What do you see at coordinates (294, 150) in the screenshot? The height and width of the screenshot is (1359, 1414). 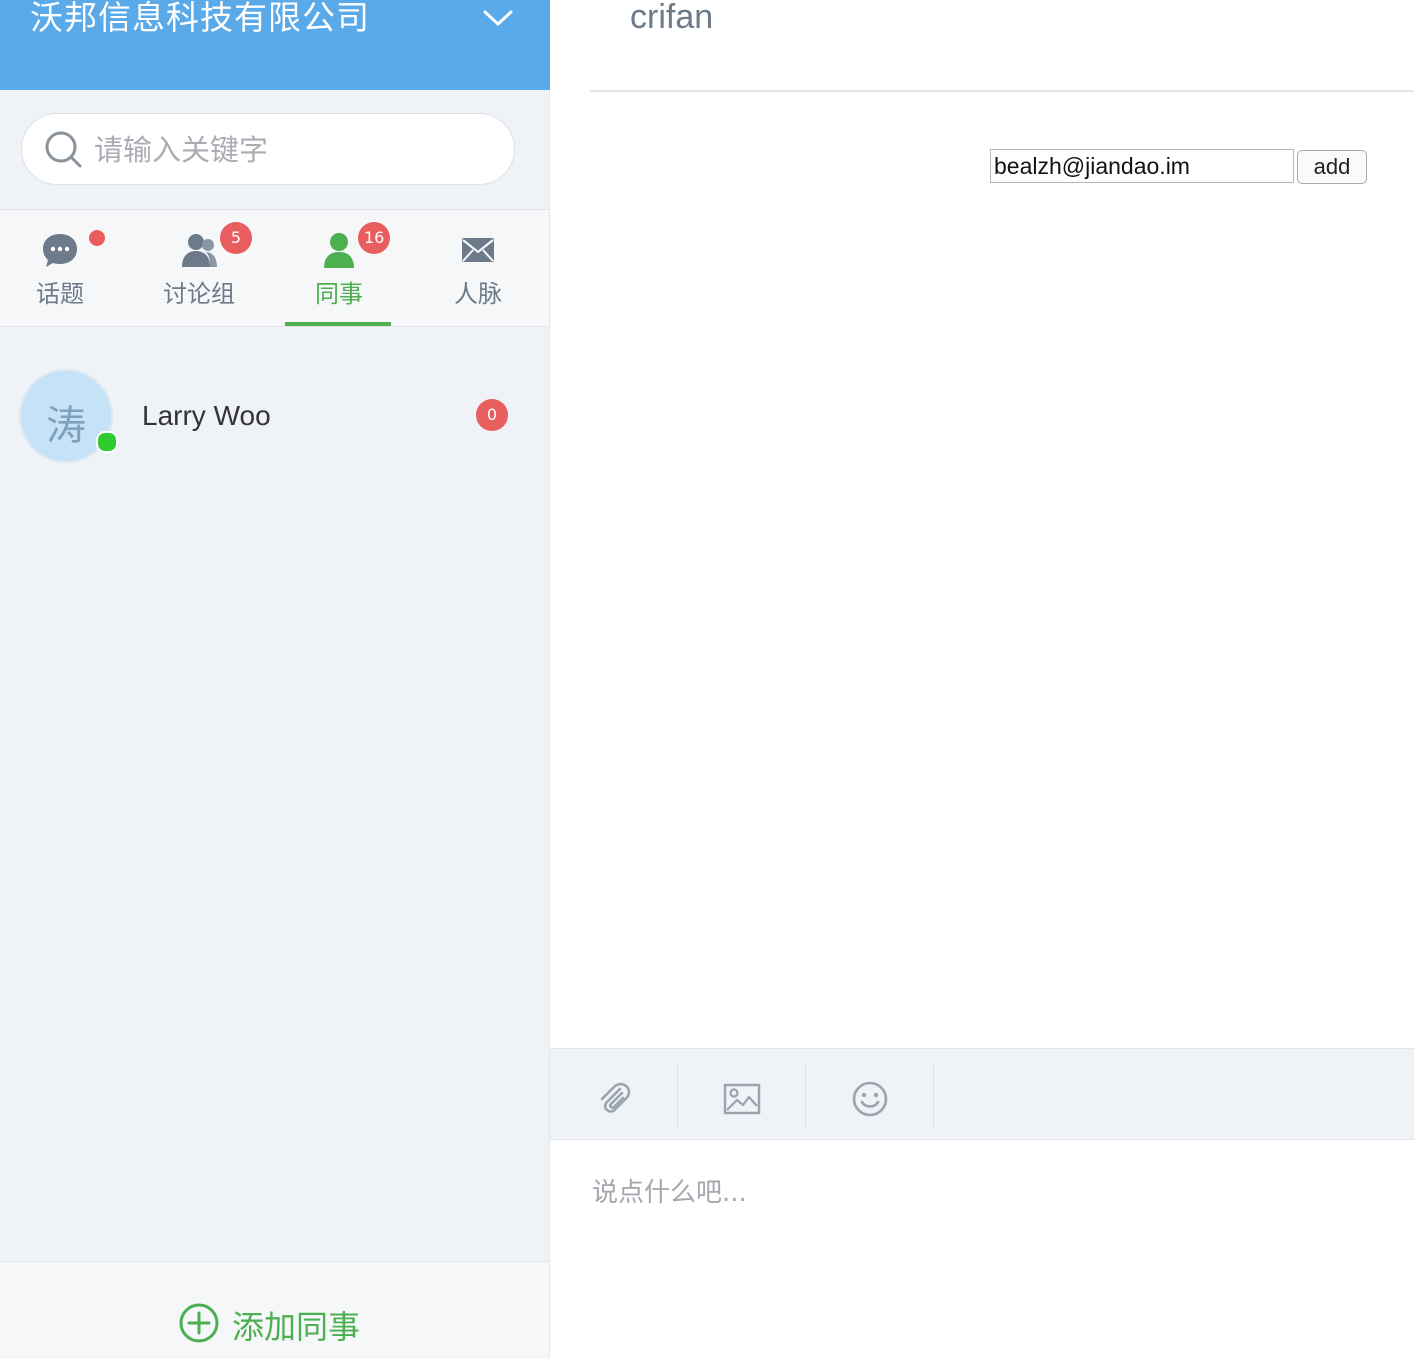 I see `search-input` at bounding box center [294, 150].